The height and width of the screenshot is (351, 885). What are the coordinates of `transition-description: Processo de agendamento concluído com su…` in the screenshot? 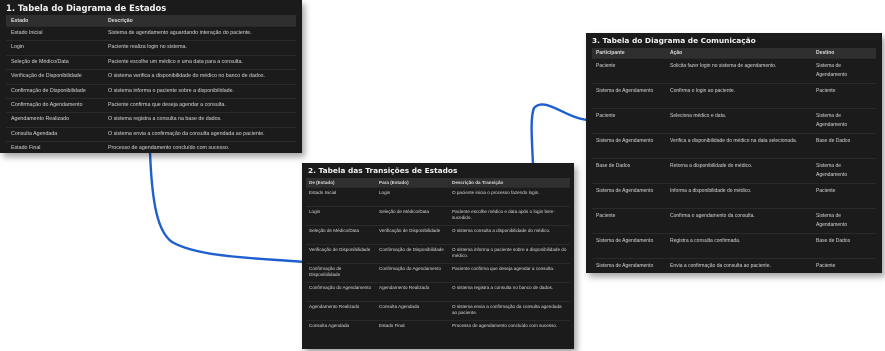 It's located at (509, 329).